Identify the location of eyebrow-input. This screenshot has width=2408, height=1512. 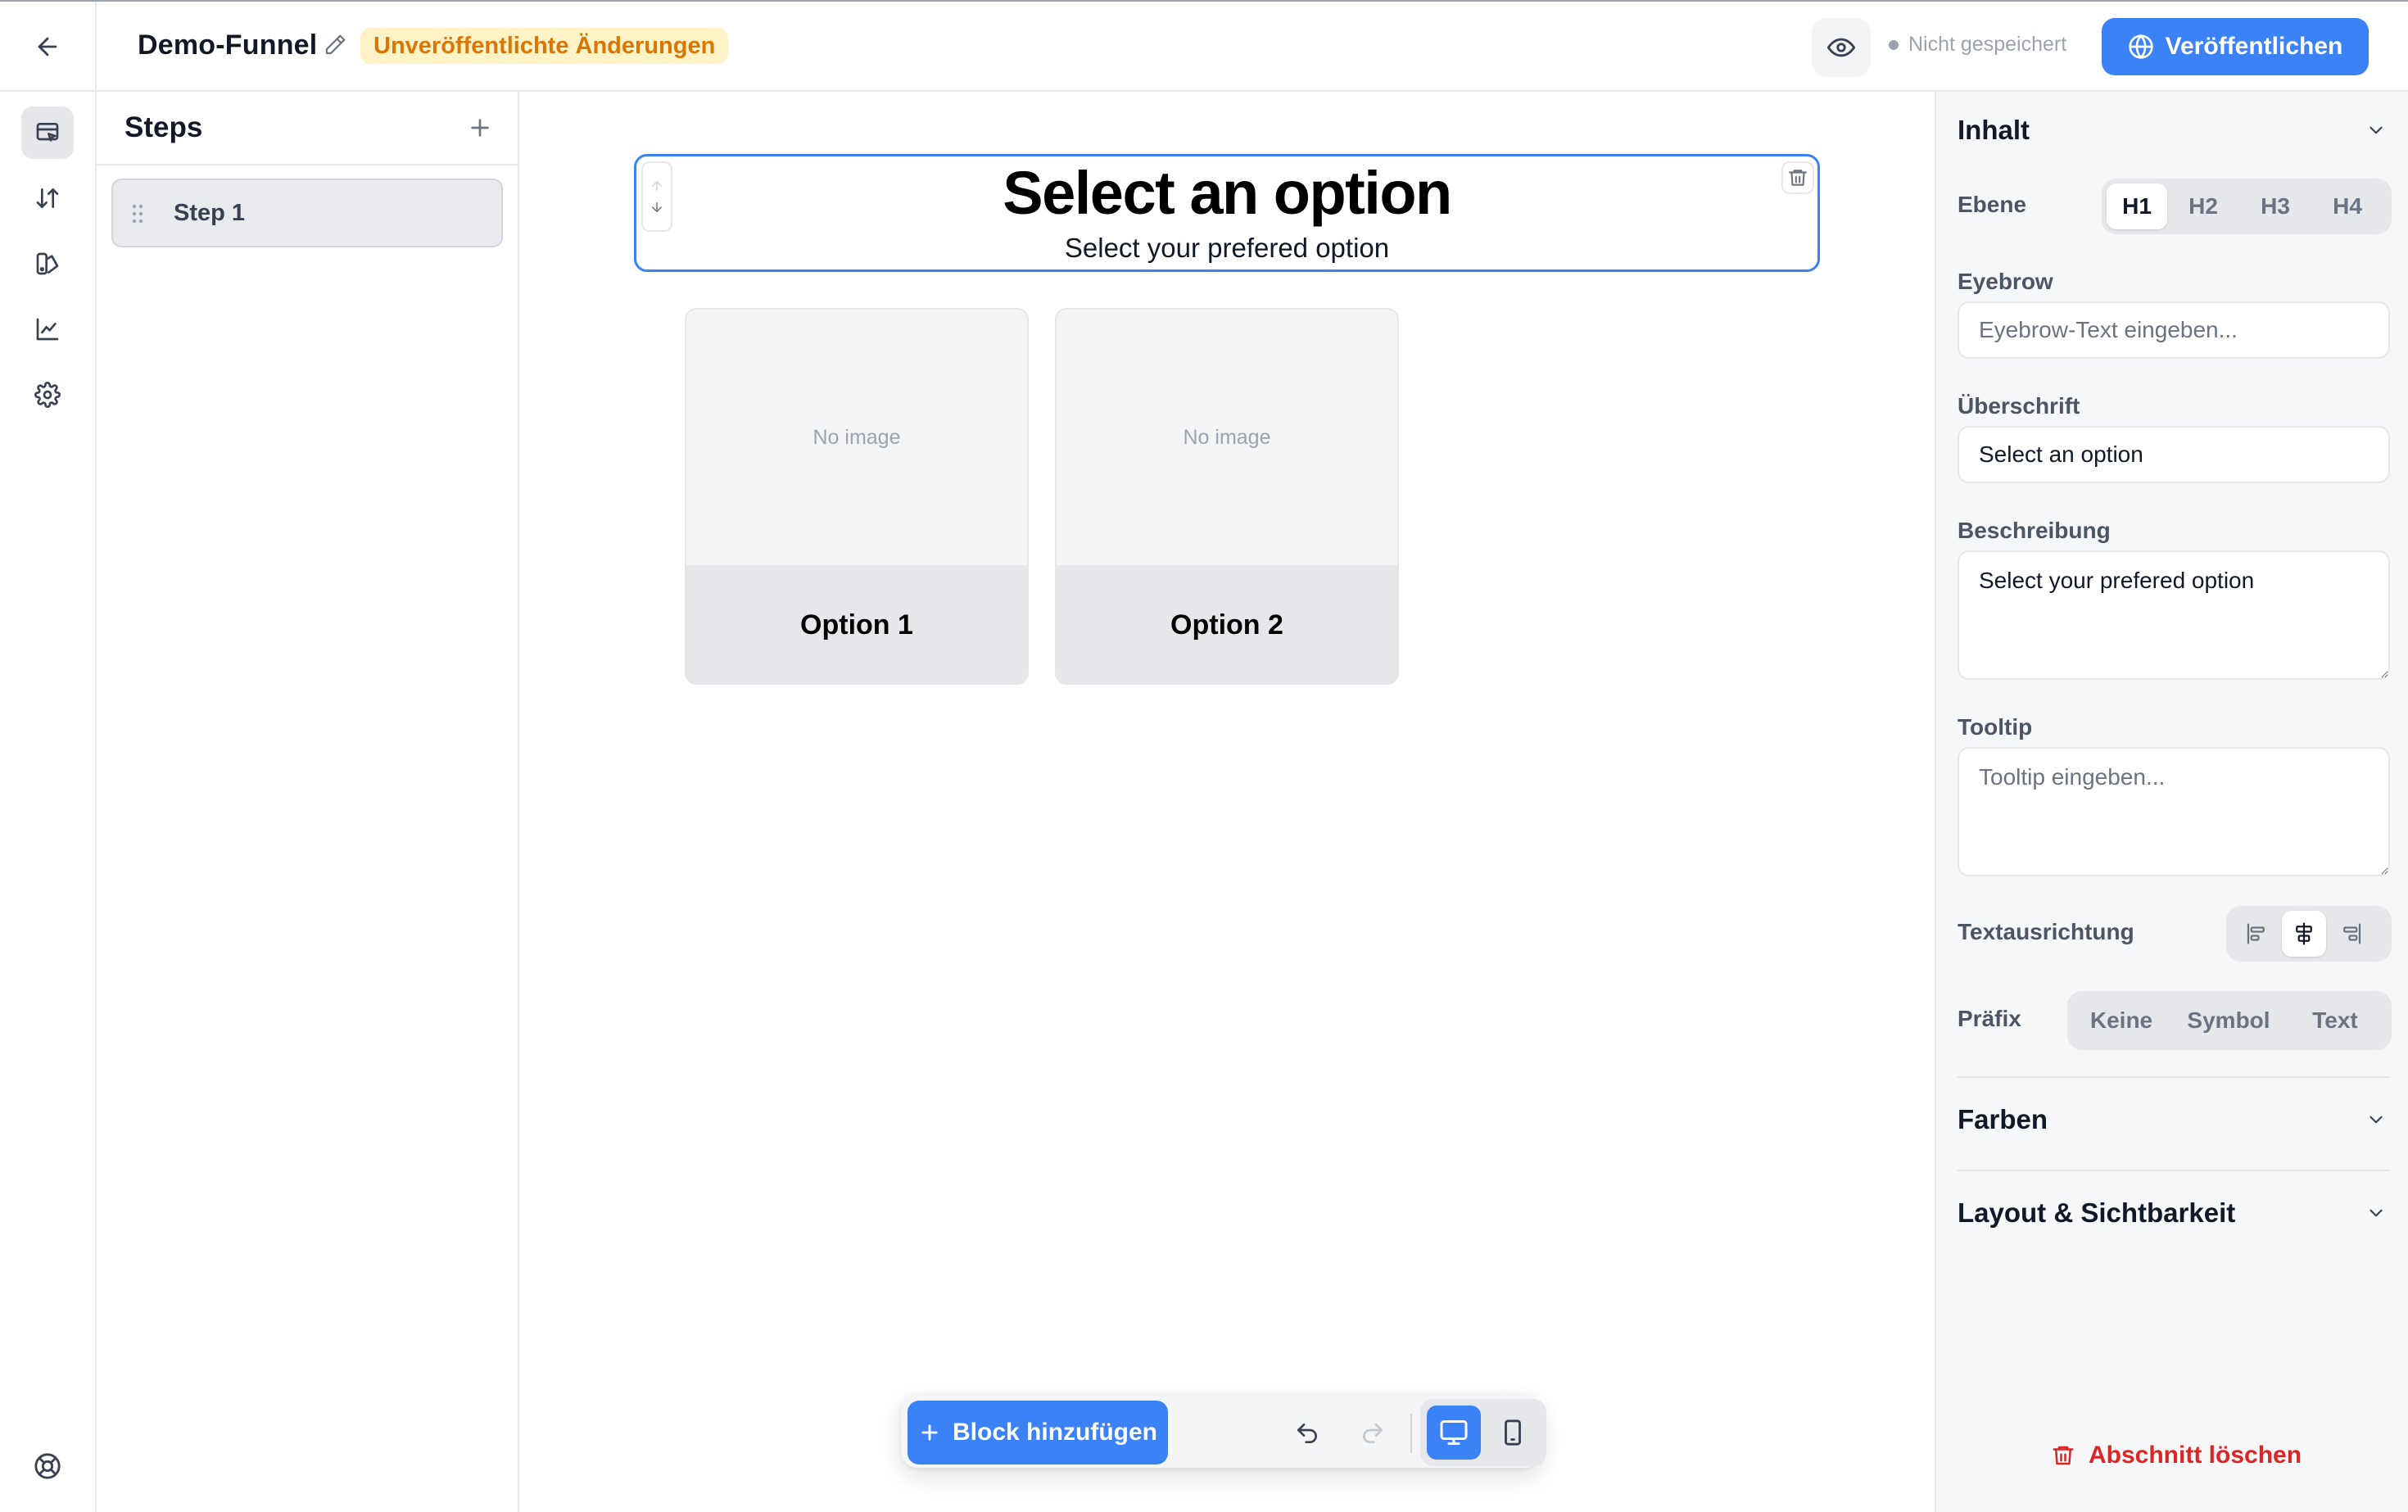
(2174, 330).